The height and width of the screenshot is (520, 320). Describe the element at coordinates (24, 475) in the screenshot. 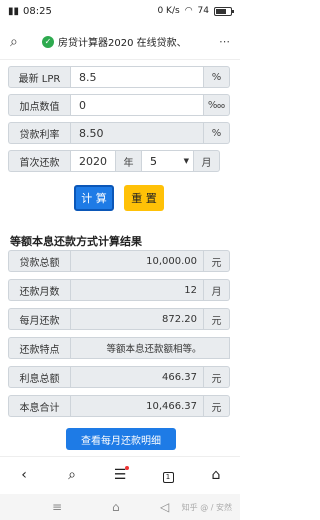

I see `back-icon: ‹` at that location.